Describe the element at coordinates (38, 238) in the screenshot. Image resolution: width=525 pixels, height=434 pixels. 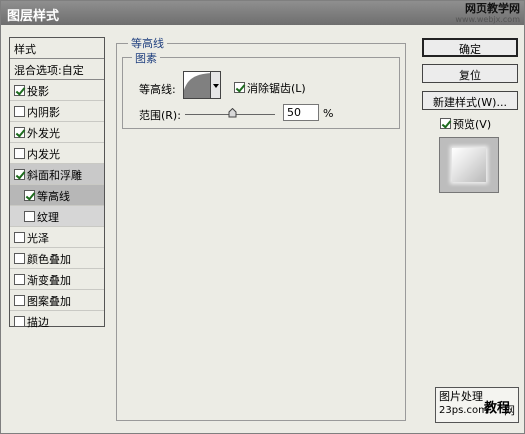
I see `style-item-label: 光泽` at that location.